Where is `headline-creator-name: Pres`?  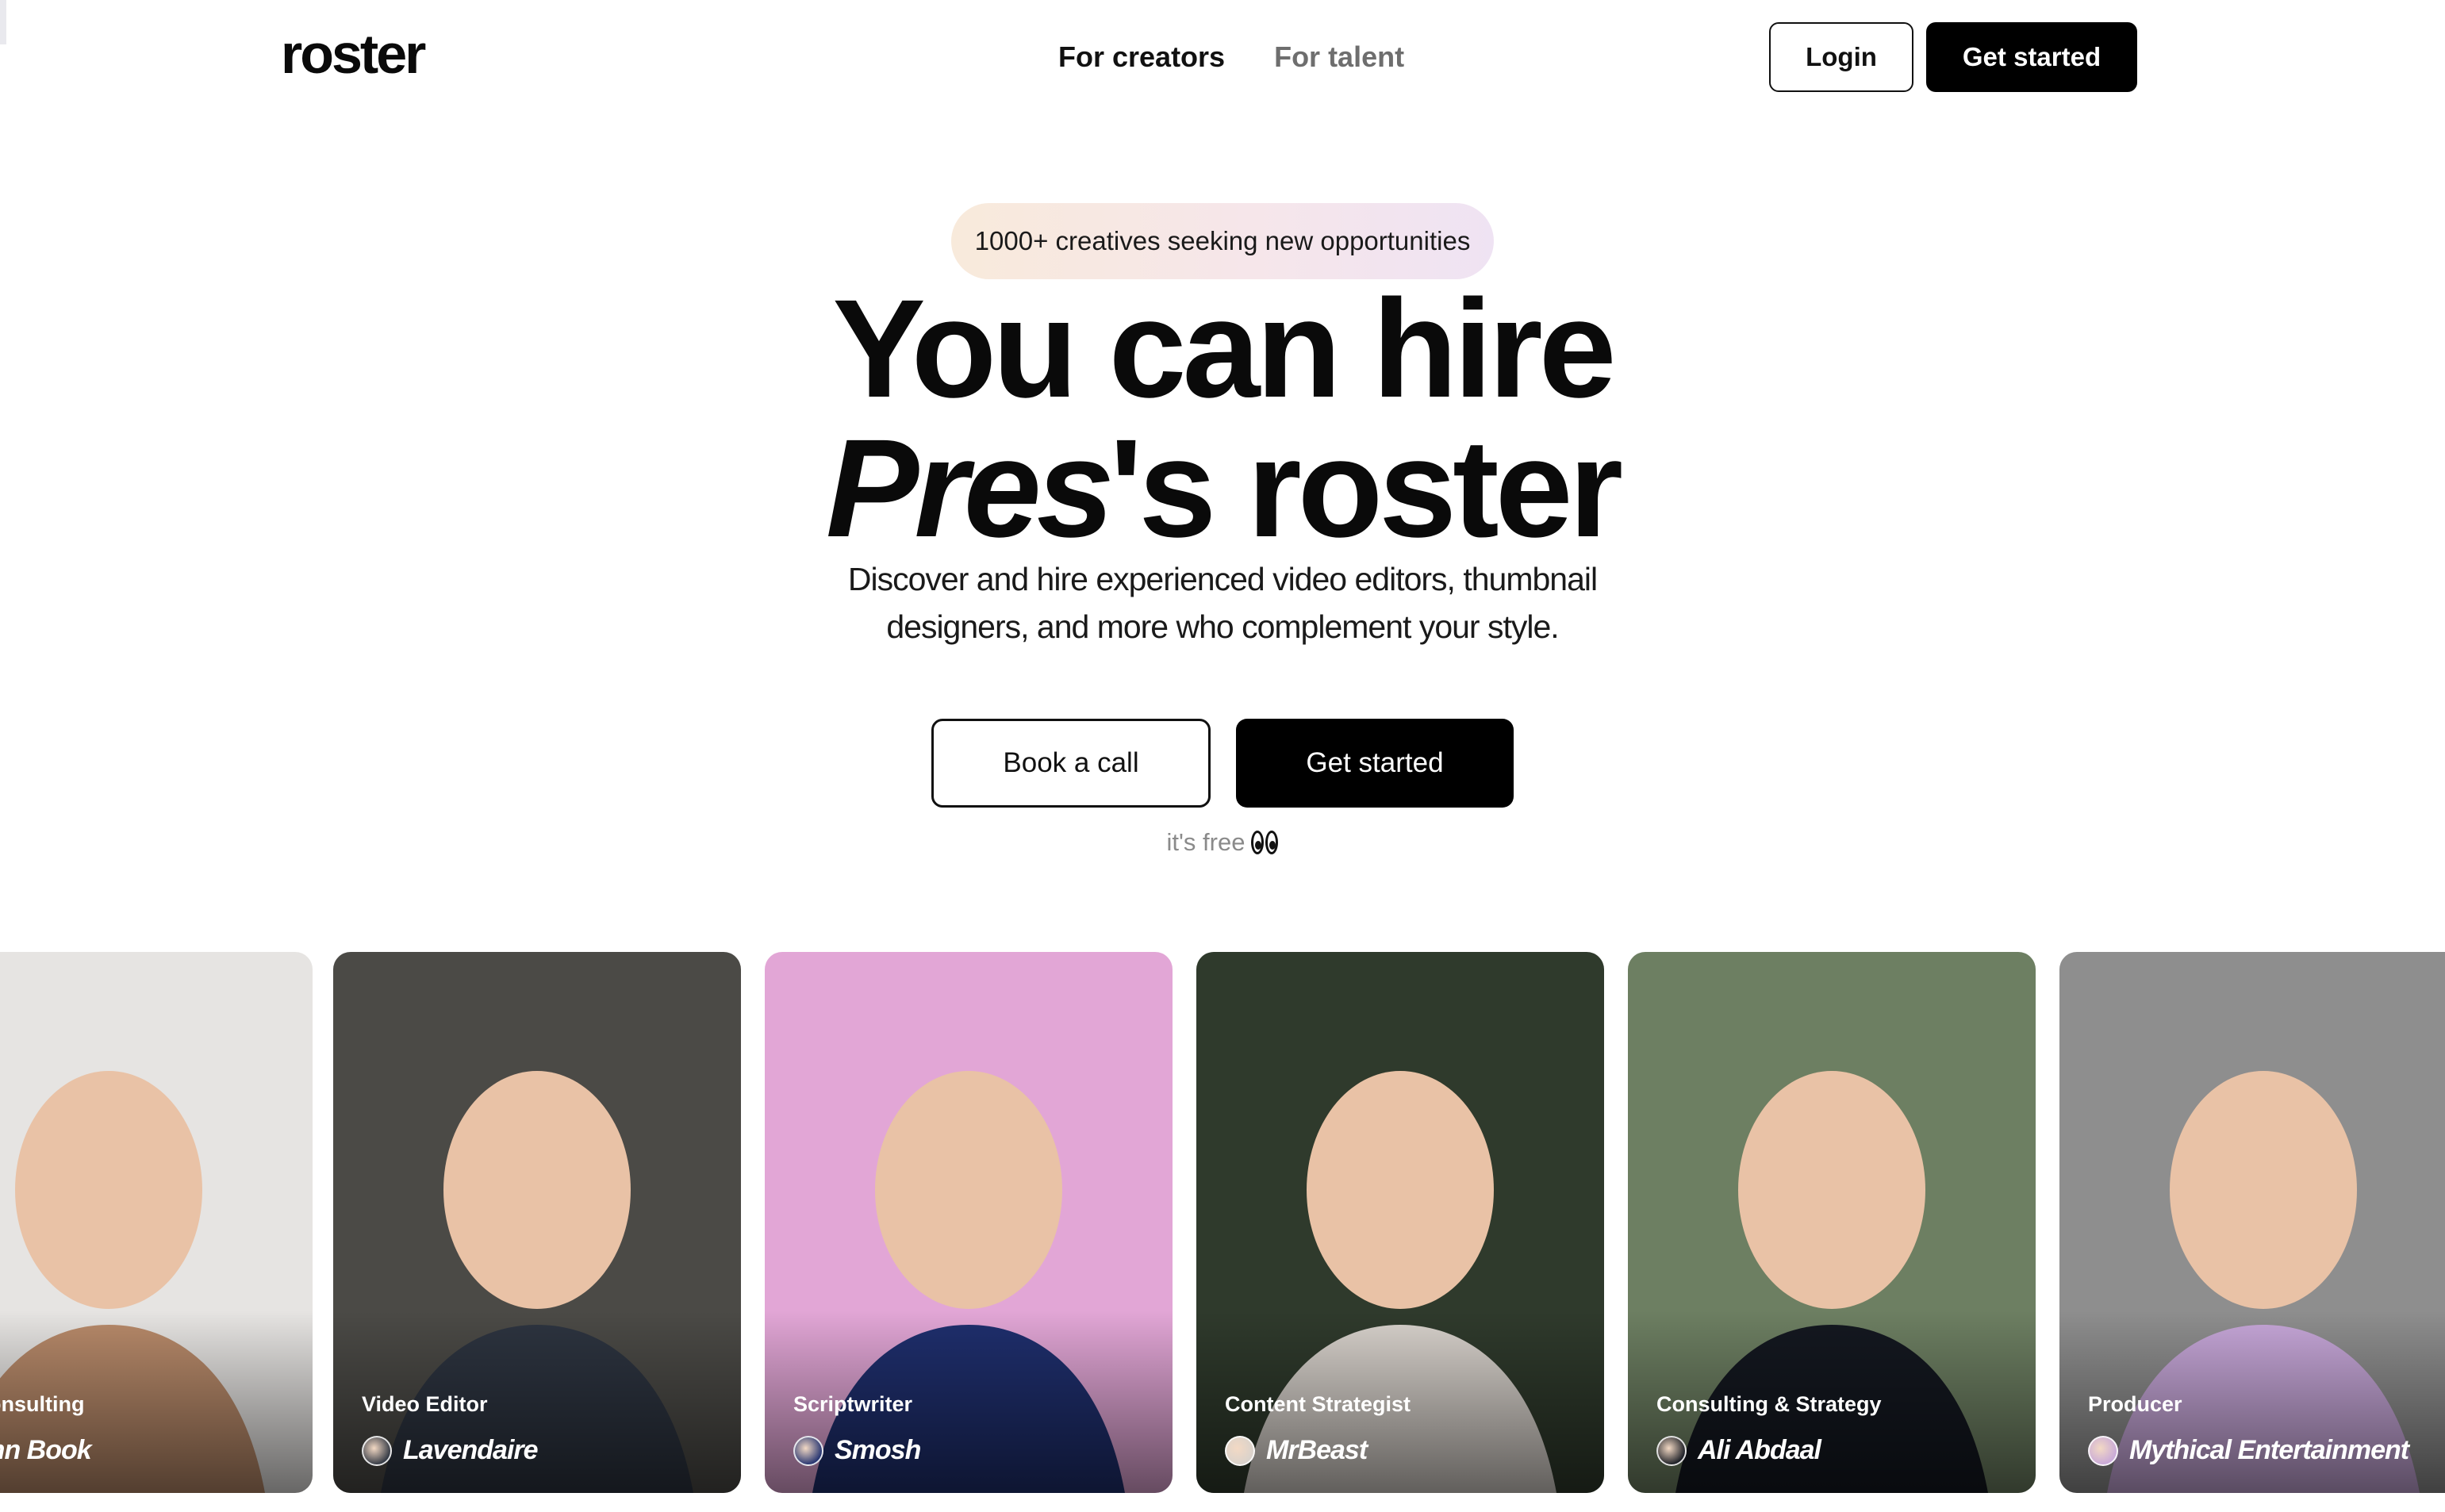 headline-creator-name: Pres is located at coordinates (970, 489).